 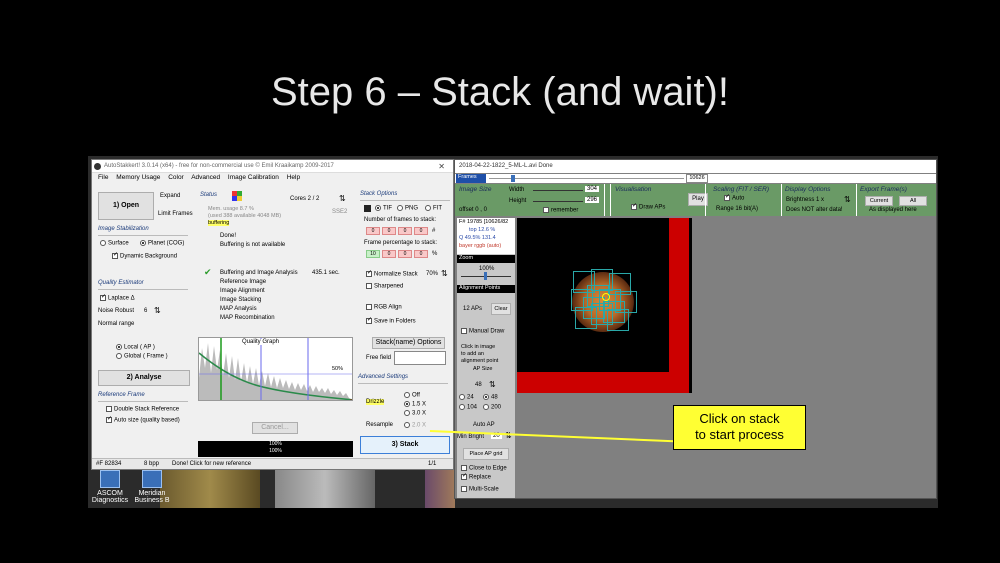 I want to click on drizzle-off-radio: Off, so click(x=412, y=395).